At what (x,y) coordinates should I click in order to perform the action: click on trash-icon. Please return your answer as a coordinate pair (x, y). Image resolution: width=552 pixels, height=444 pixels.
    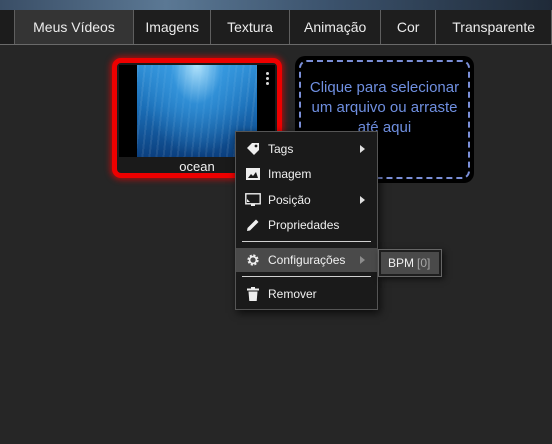
    Looking at the image, I should click on (253, 294).